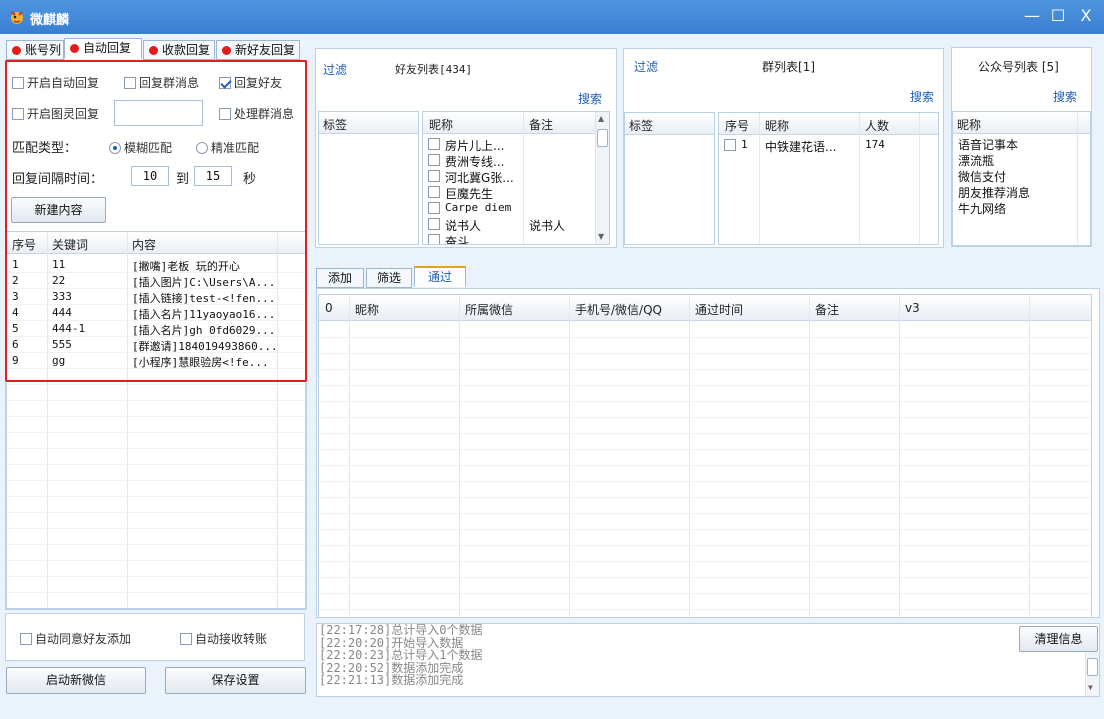  I want to click on table-row: 1 11 [撇嘴]老板 玩的开心, so click(156, 265).